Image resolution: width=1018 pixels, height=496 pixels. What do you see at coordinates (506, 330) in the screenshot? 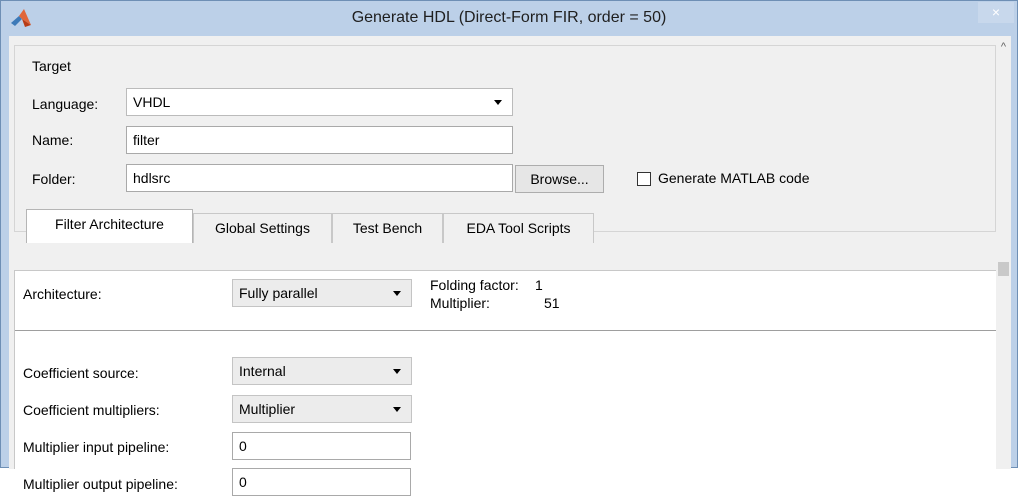
I see `section-divider` at bounding box center [506, 330].